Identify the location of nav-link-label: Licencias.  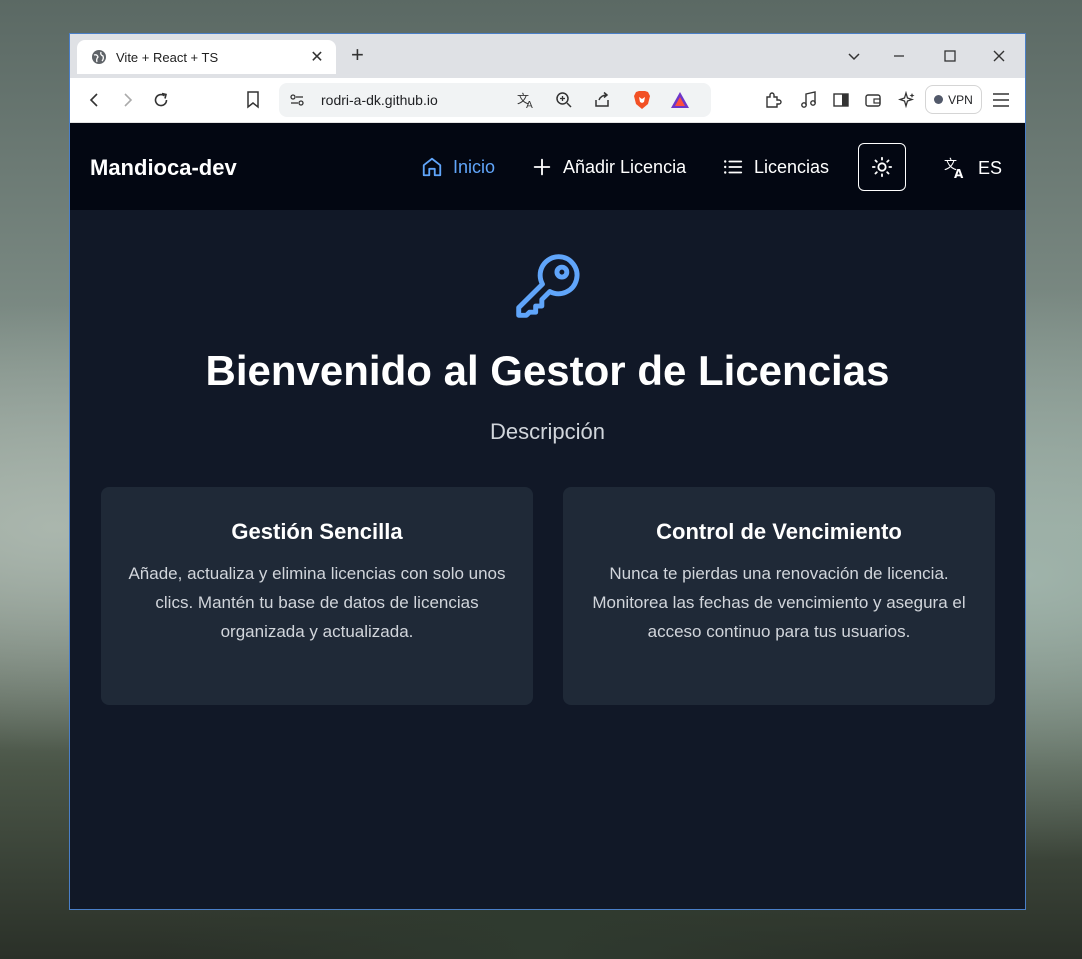
(792, 166).